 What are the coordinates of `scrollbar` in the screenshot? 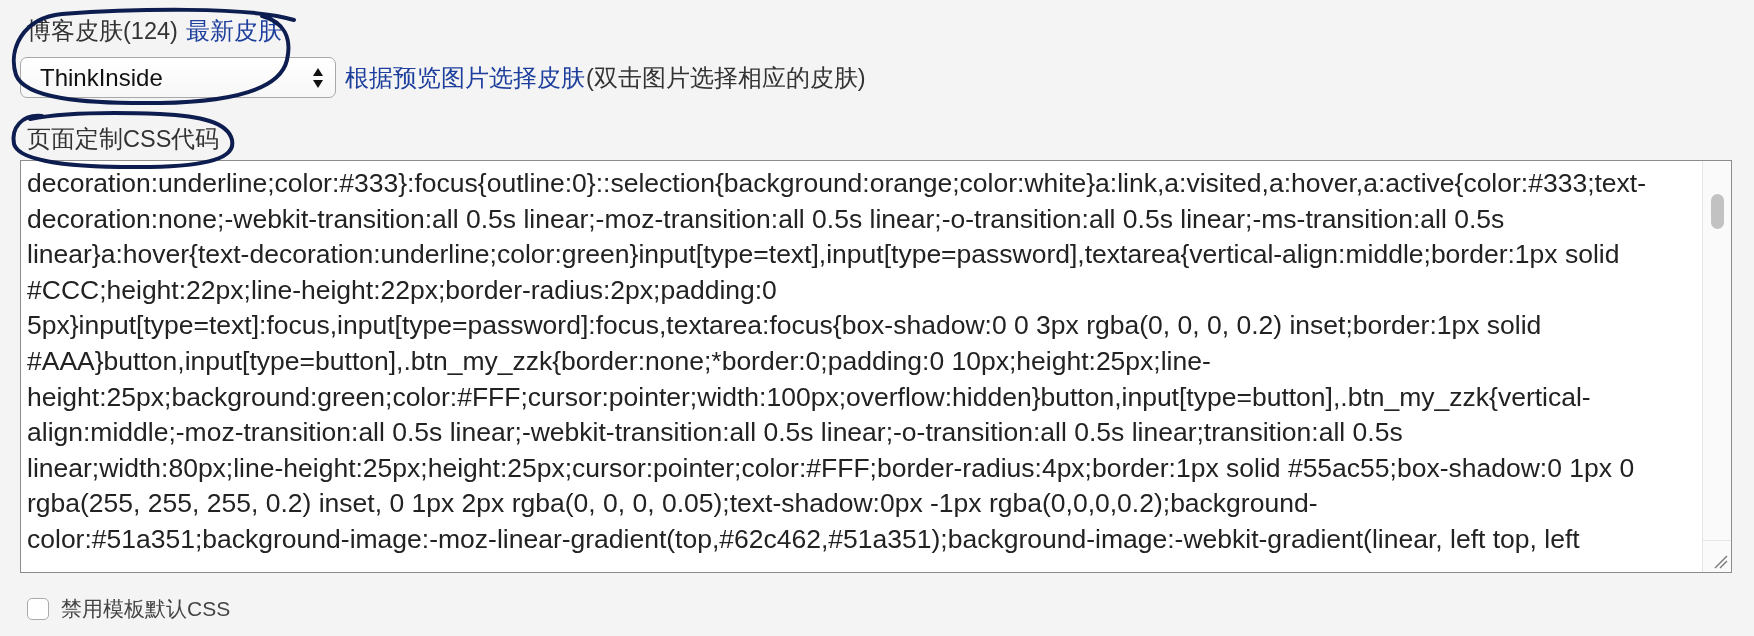 It's located at (1716, 366).